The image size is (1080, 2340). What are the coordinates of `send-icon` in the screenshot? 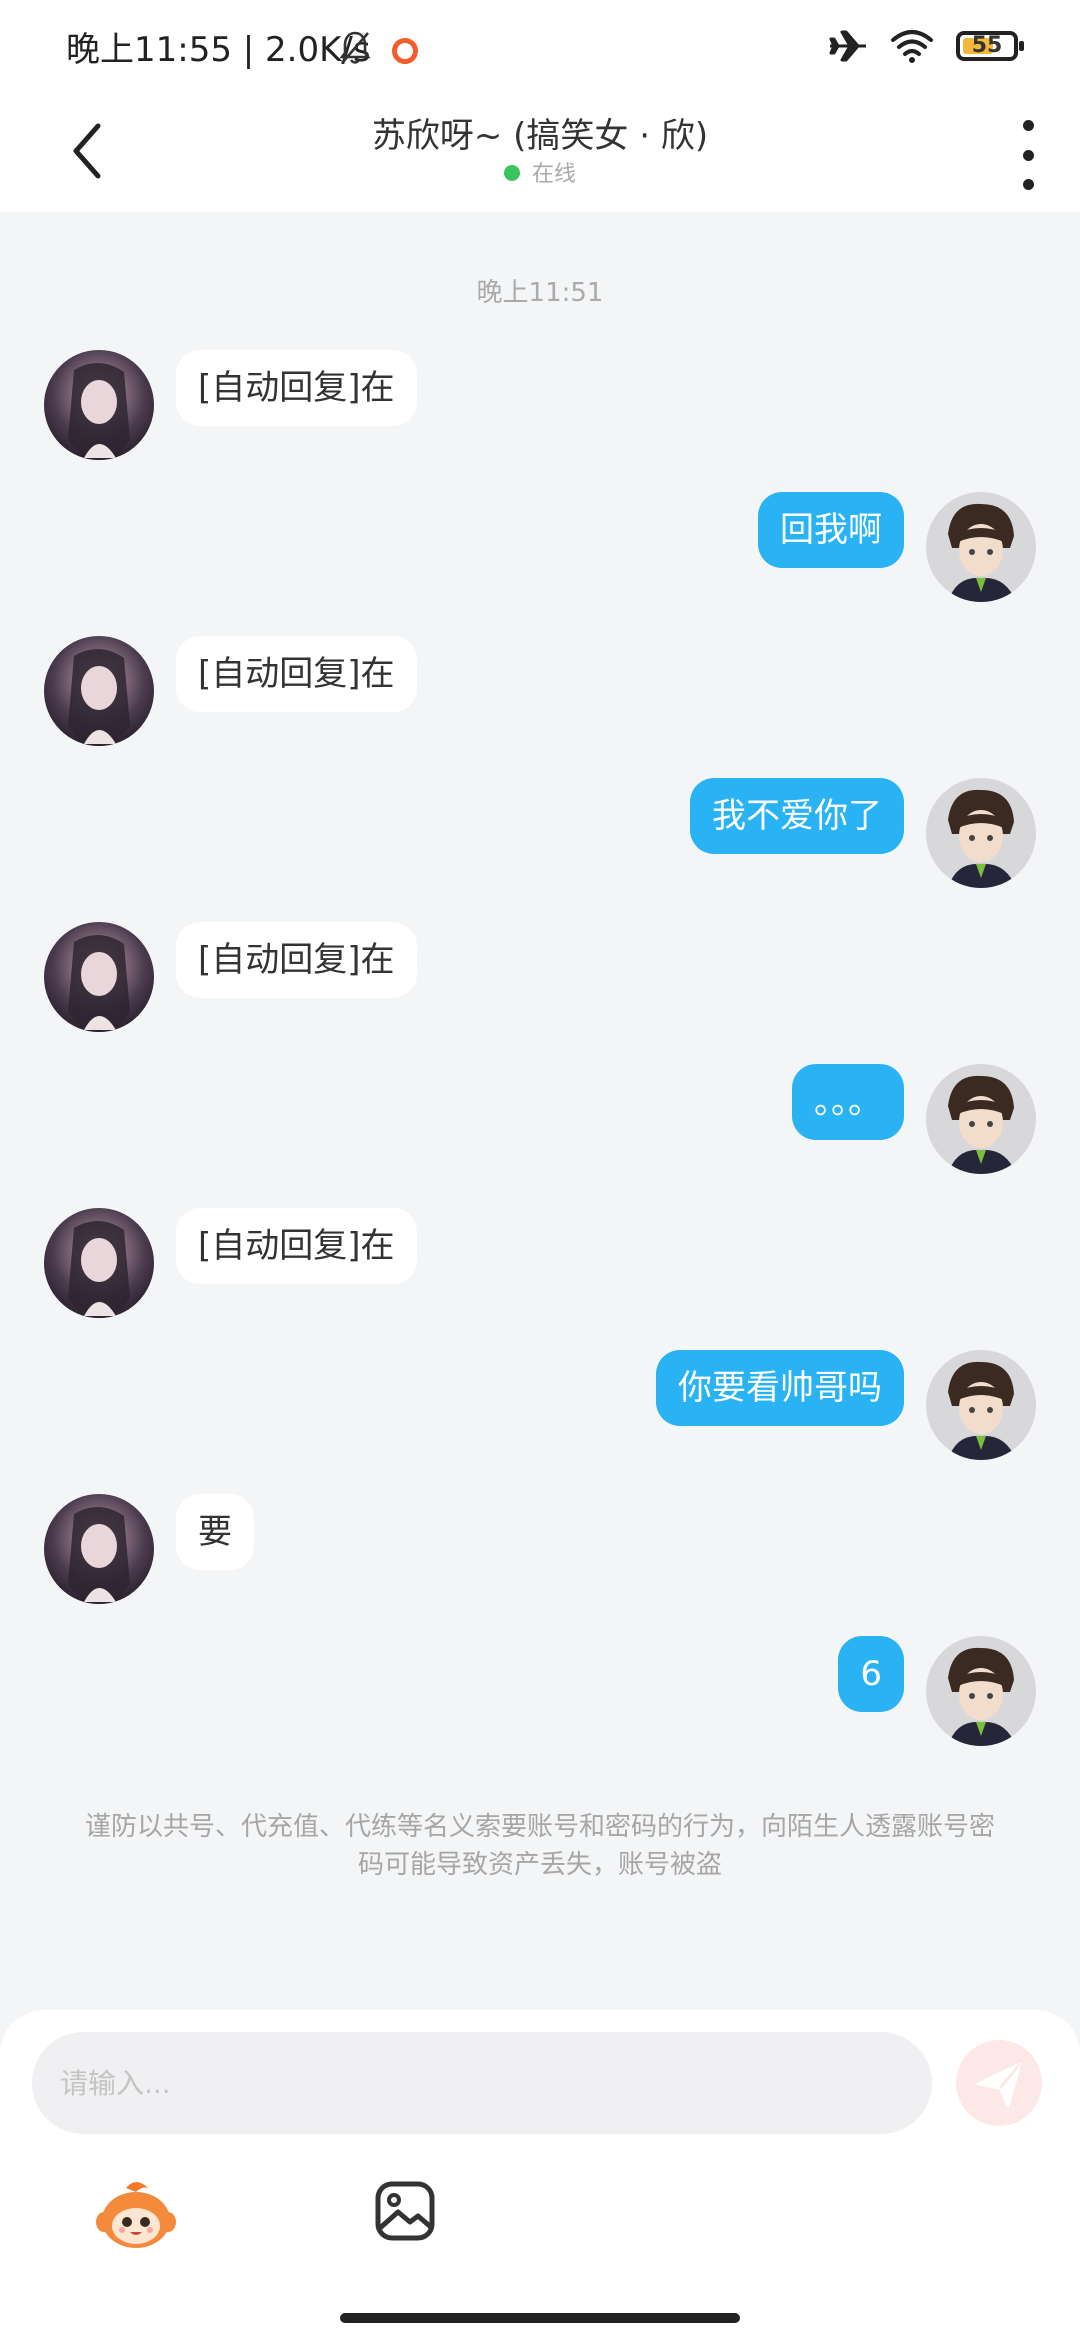 It's located at (999, 2085).